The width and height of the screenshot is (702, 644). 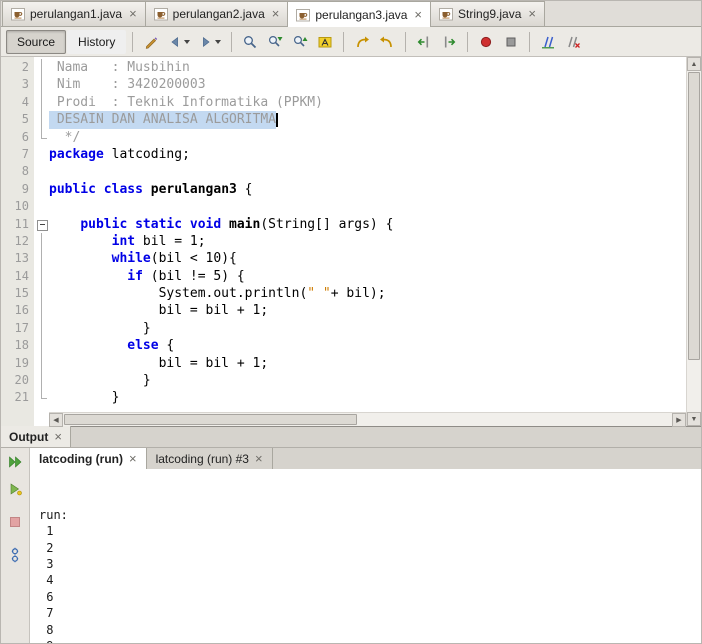 I want to click on code-line: Nim : 3420200003, so click(x=360, y=85).